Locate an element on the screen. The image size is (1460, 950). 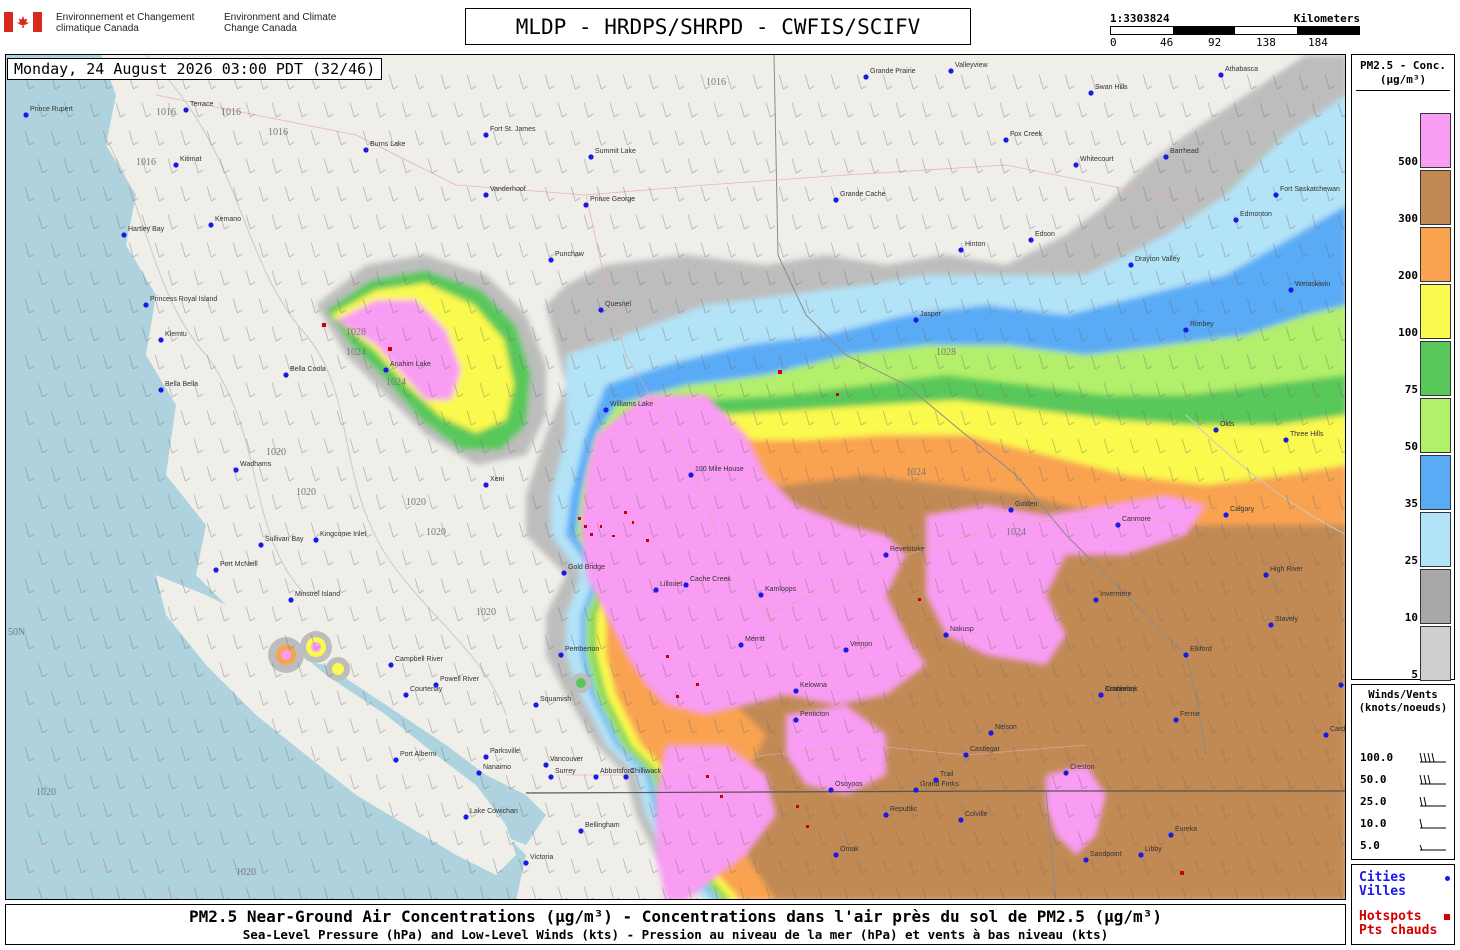
city-name: Barrhead is located at coordinates (1184, 151).